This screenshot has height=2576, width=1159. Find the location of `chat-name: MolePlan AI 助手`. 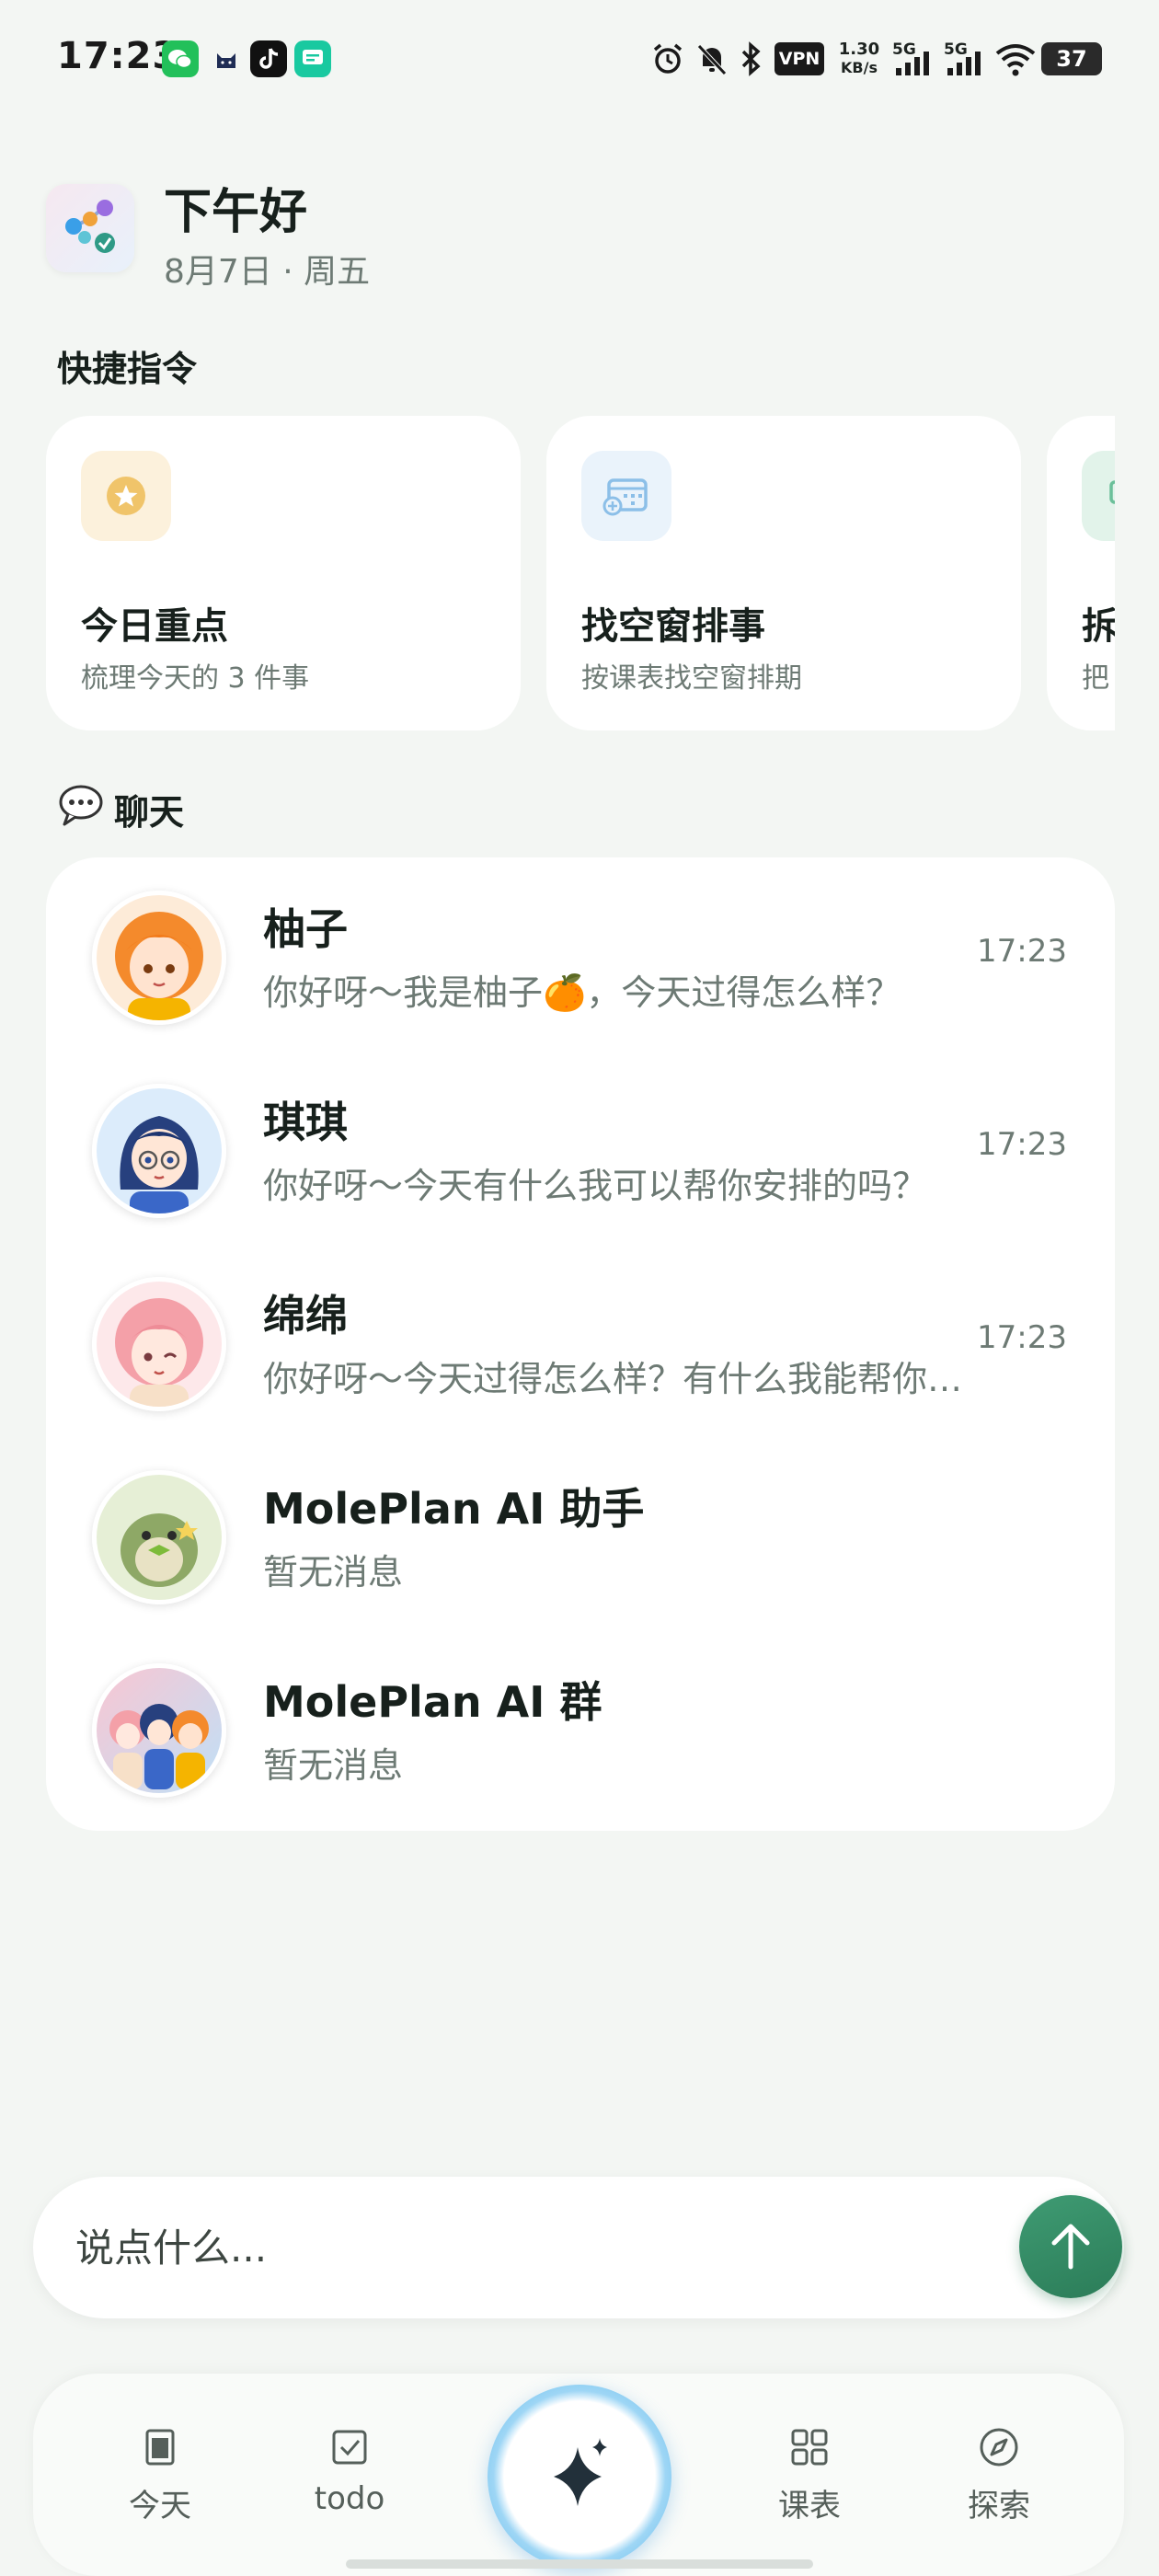

chat-name: MolePlan AI 助手 is located at coordinates (454, 1509).